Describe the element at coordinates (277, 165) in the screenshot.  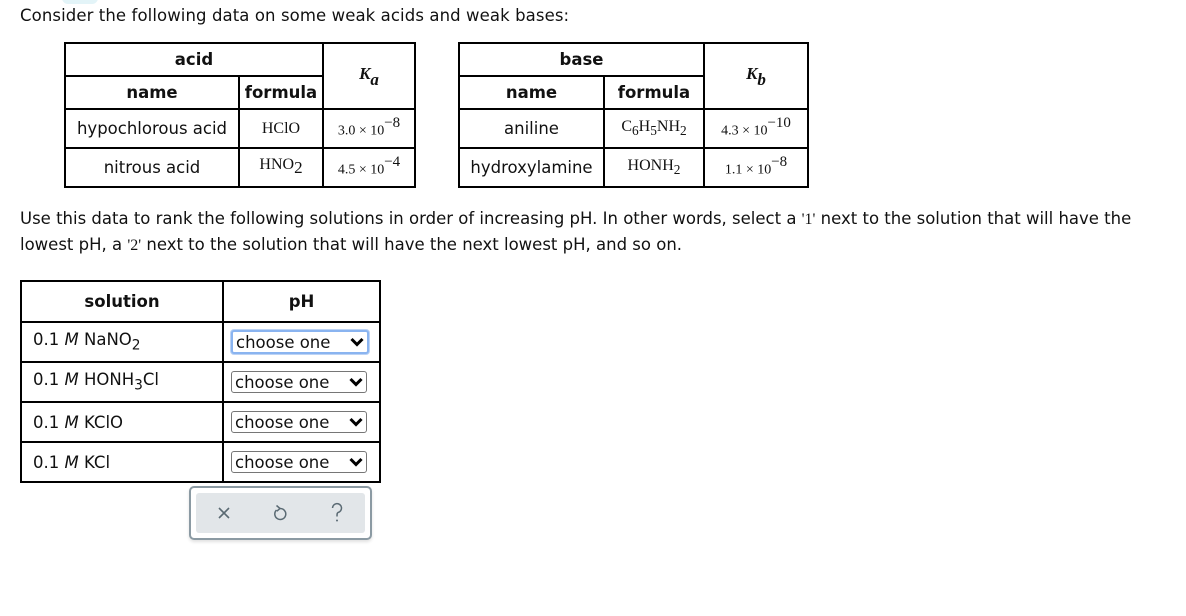
I see `acid-formula-text: HNO` at that location.